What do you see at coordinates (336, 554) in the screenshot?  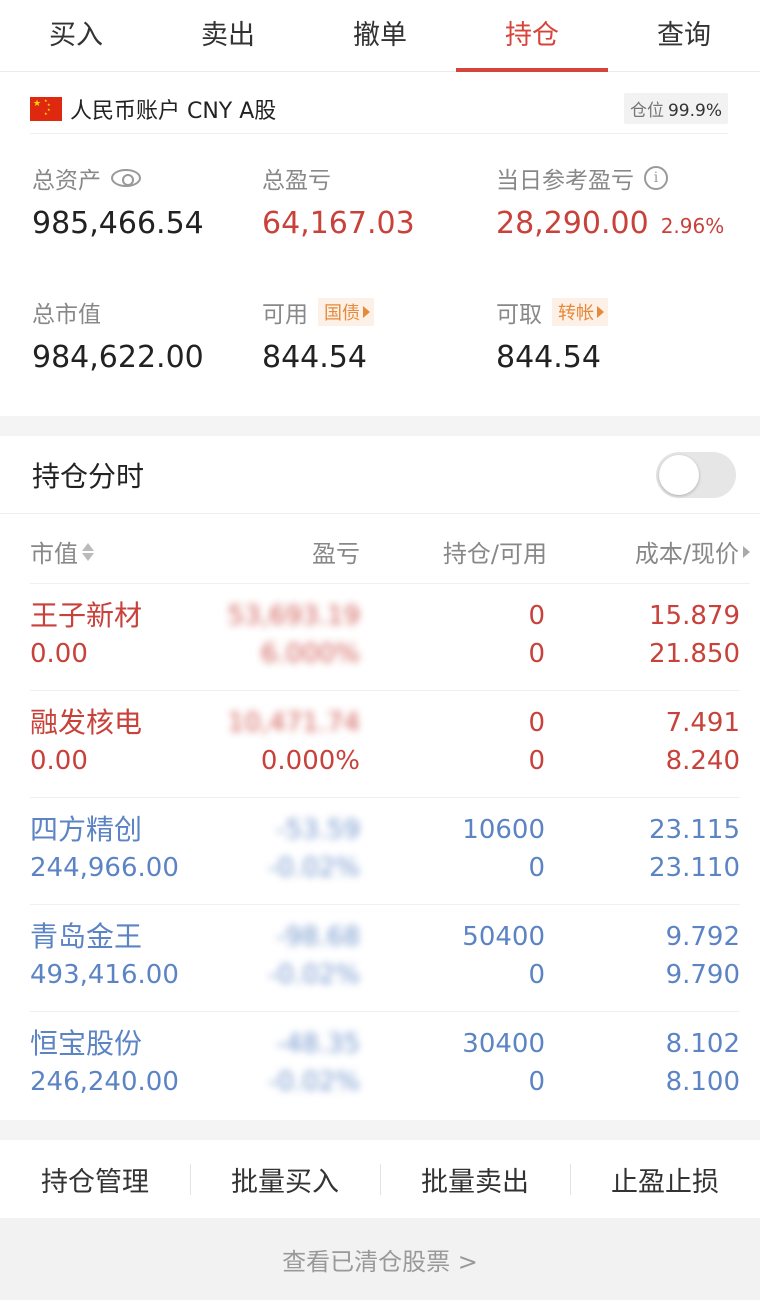 I see `header-pl: 盈亏` at bounding box center [336, 554].